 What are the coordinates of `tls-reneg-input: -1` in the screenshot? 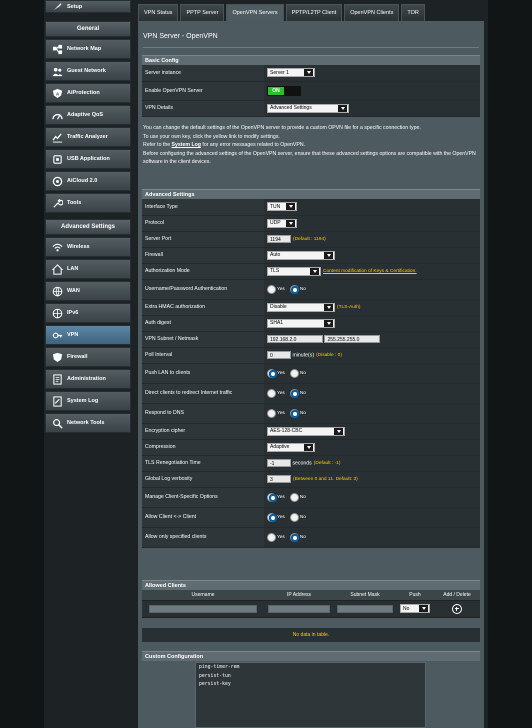 It's located at (279, 463).